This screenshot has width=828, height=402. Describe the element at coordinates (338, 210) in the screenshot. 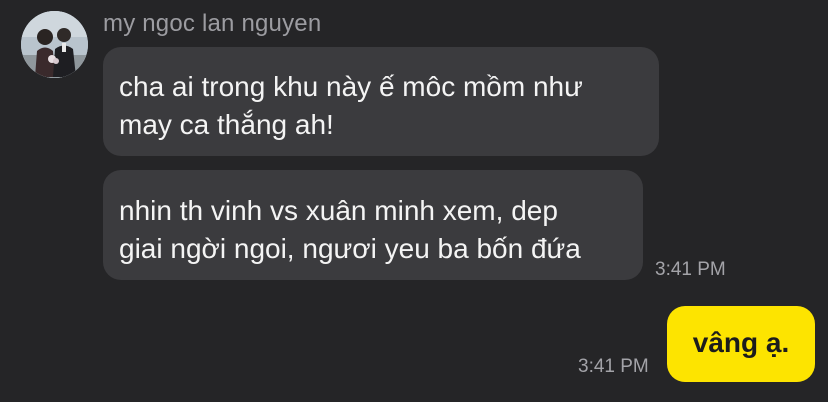

I see `message-text-line: nhin th vinh vs xuân minh xem, dep` at that location.